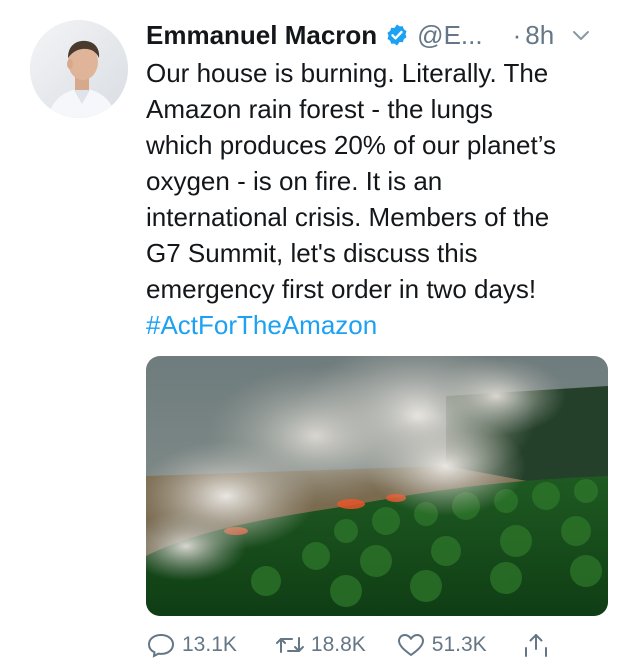 The image size is (640, 661). I want to click on avatar, so click(79, 69).